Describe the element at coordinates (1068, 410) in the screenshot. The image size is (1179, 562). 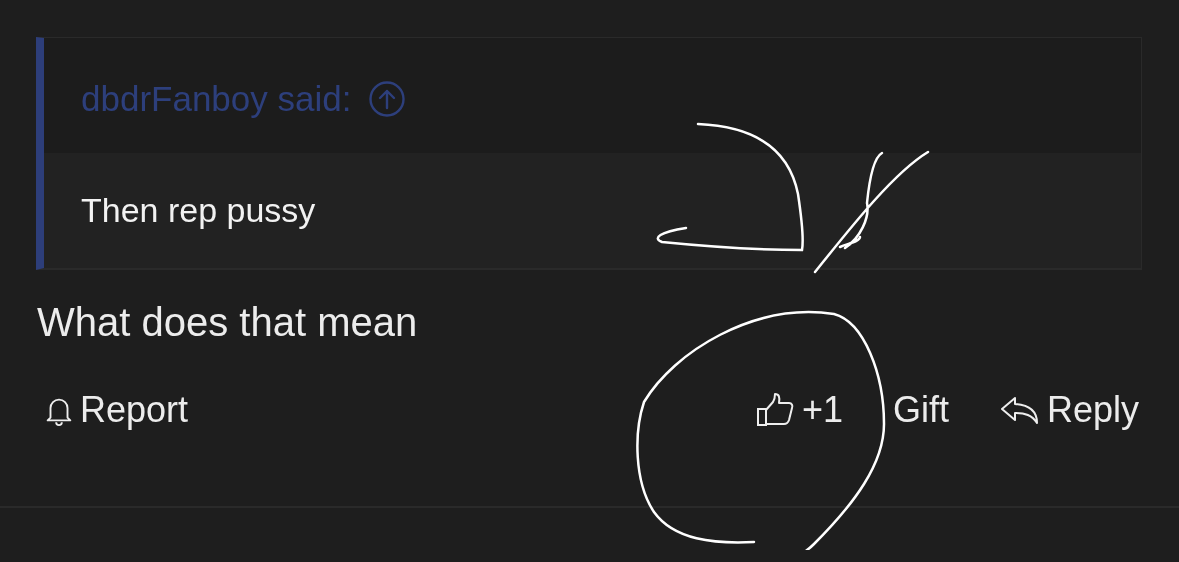
I see `reply-button: Reply` at that location.